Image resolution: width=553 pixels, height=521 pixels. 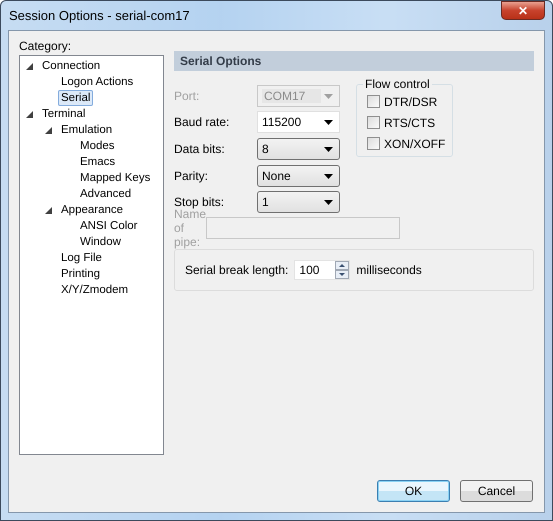 I want to click on field-label: Port:, so click(x=187, y=96).